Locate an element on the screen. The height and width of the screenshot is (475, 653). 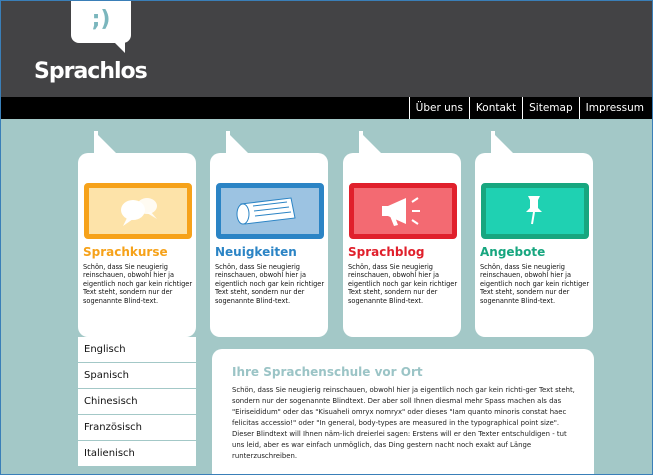
logo-wink-glyph: ;) is located at coordinates (101, 19).